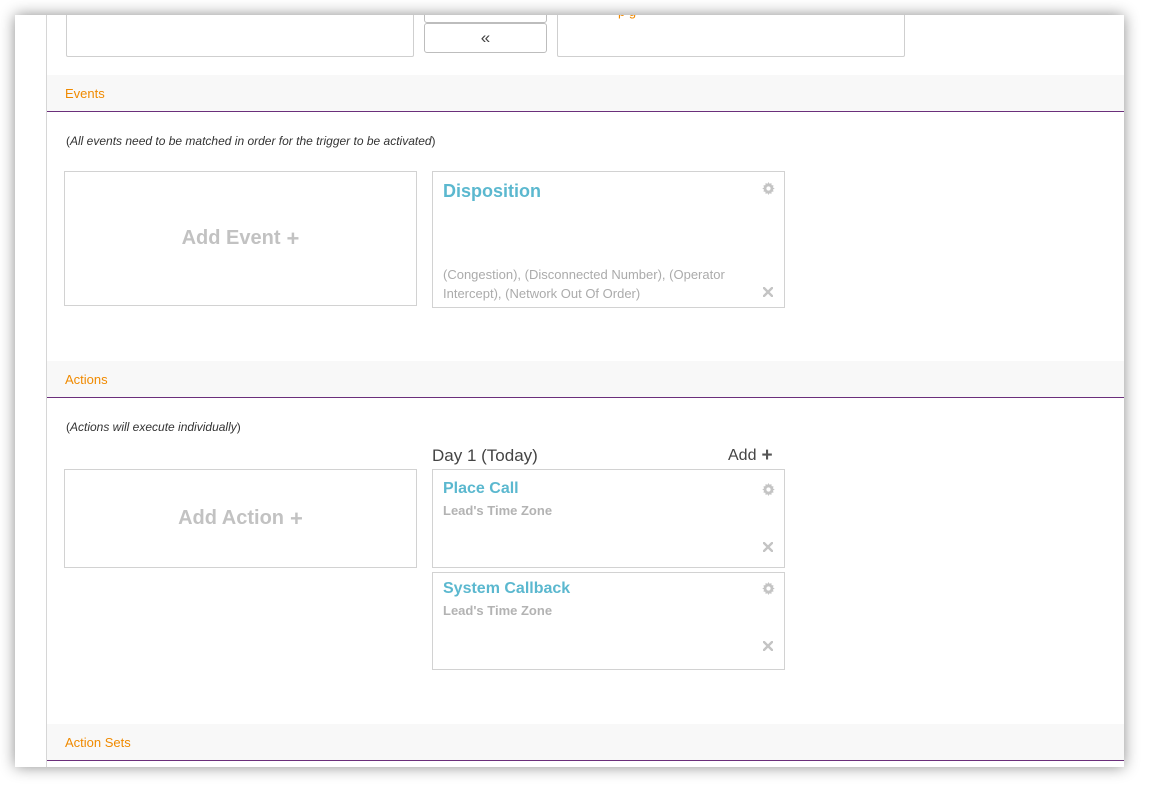 The width and height of the screenshot is (1149, 793). What do you see at coordinates (627, 17) in the screenshot?
I see `selected-item-text: p g` at bounding box center [627, 17].